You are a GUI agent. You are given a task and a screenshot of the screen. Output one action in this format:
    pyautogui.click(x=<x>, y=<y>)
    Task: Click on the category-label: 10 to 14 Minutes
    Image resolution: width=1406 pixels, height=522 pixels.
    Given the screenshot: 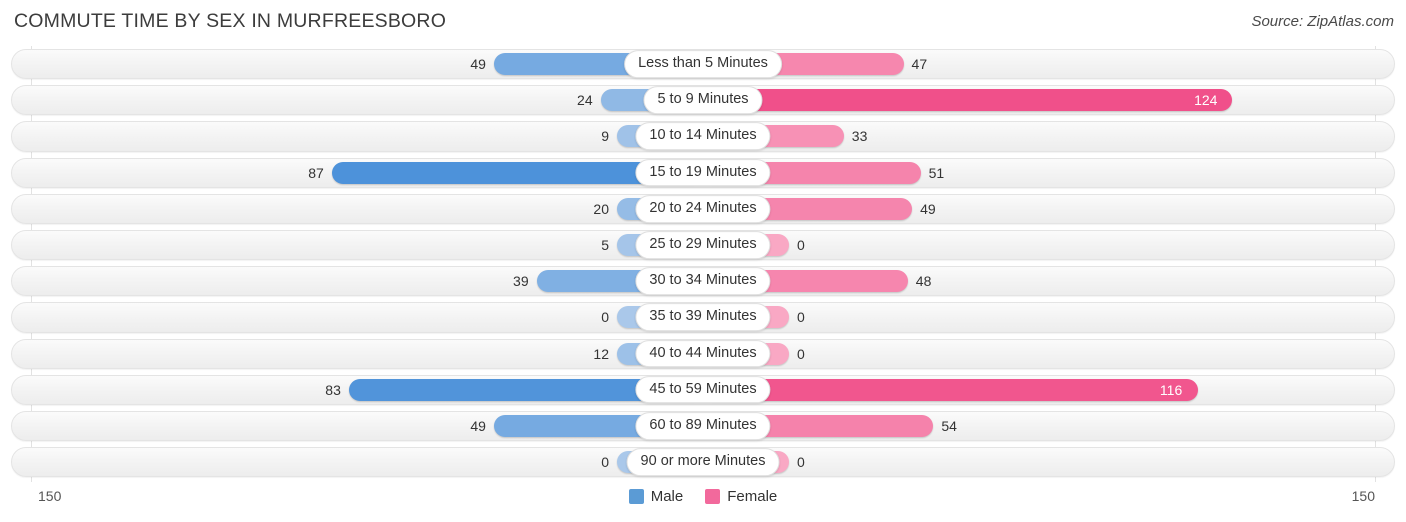 What is the action you would take?
    pyautogui.click(x=703, y=136)
    